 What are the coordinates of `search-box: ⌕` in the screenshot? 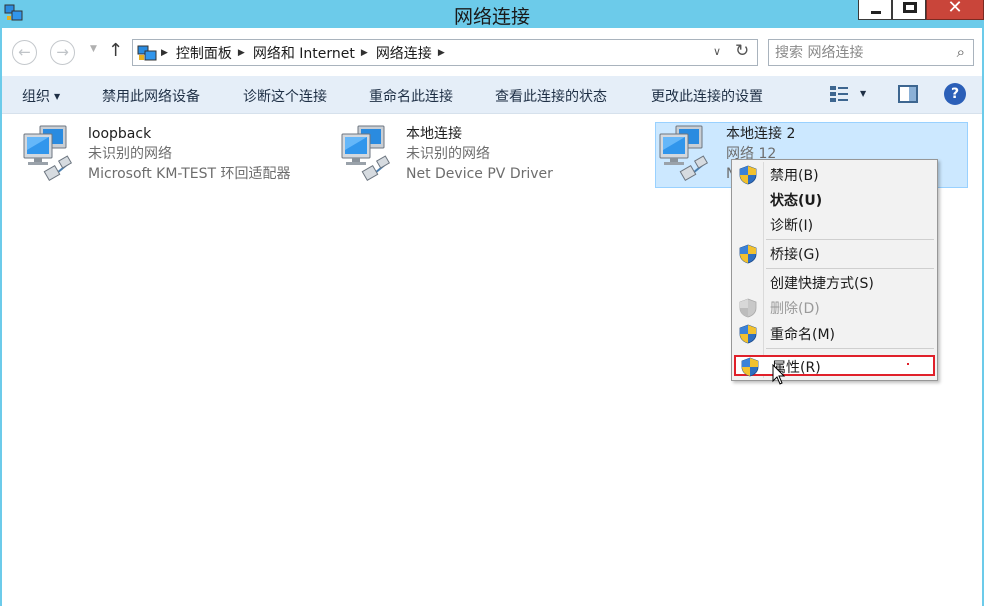 It's located at (871, 52).